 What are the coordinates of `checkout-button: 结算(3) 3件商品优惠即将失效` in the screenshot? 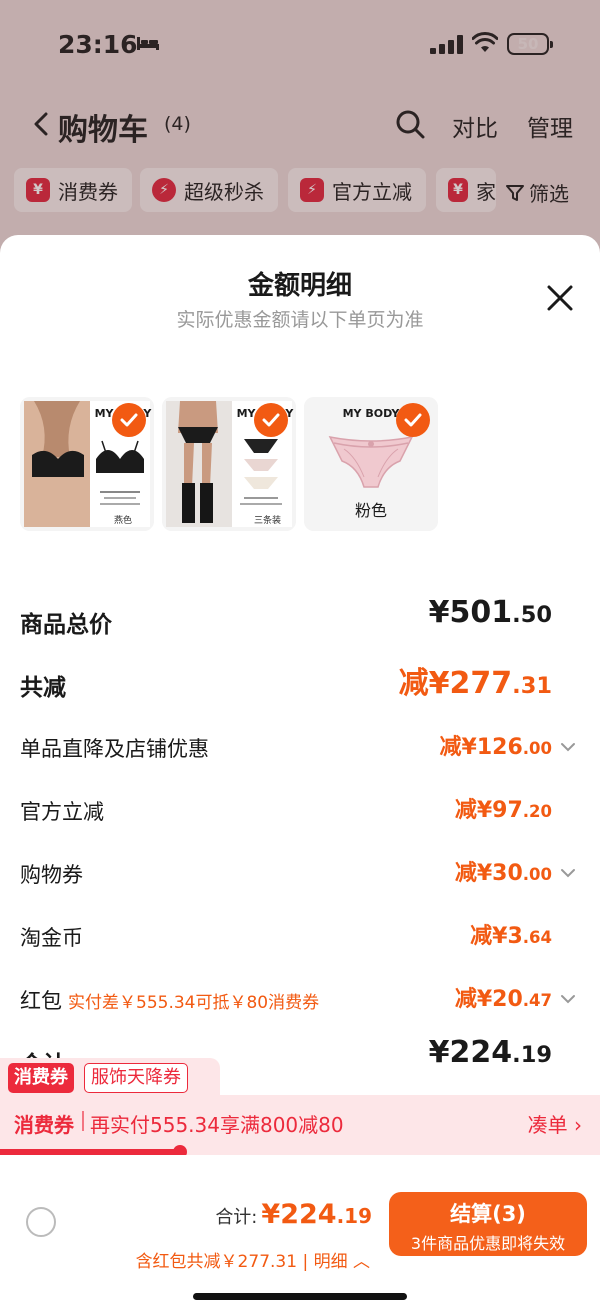 It's located at (488, 1224).